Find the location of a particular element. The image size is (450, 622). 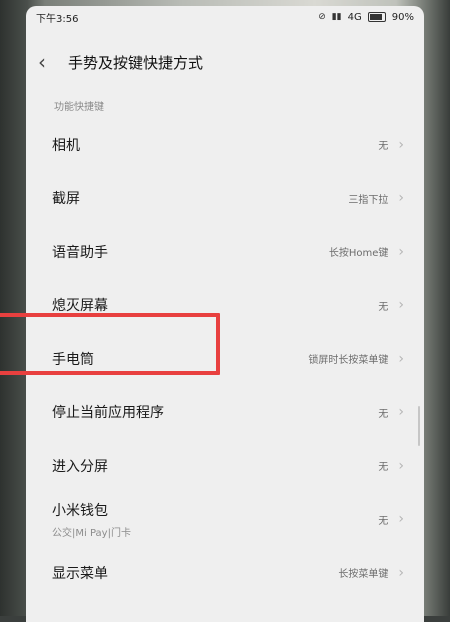

page-title: 手势及按键快捷方式 is located at coordinates (136, 62).